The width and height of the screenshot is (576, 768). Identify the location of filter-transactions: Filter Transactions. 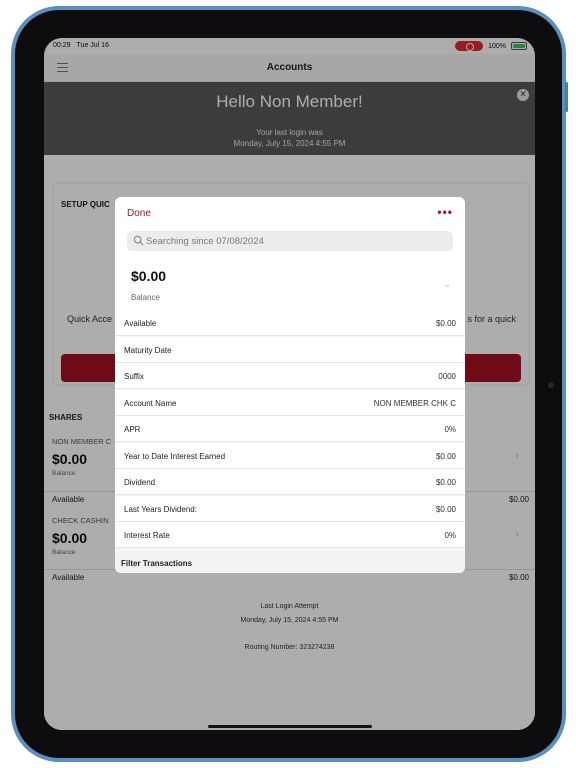
(290, 562).